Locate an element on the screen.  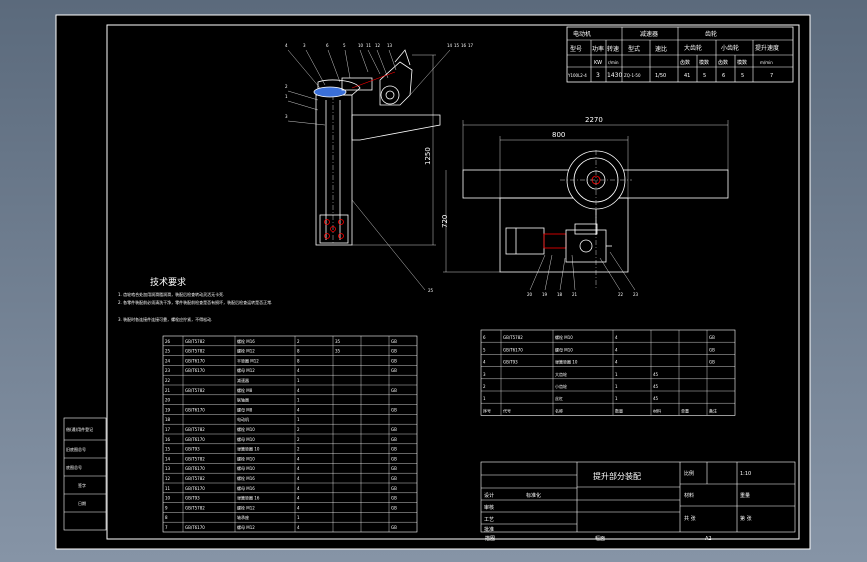
table-cell: 14 is located at coordinates (168, 458).